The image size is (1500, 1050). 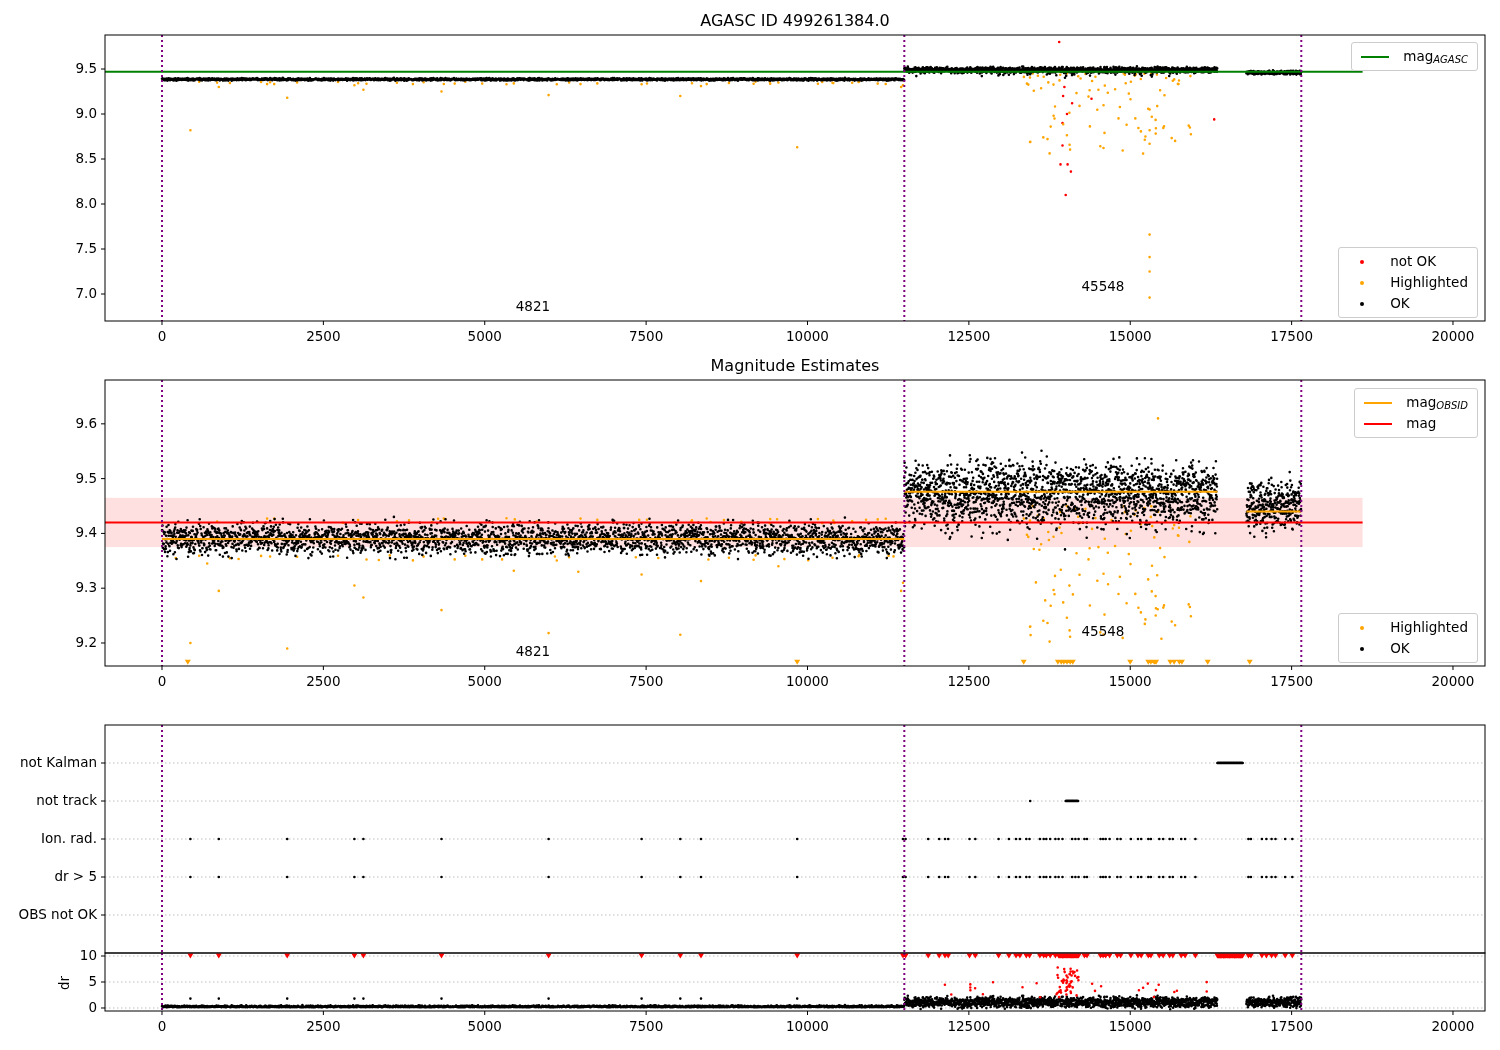 I want to click on y-tick-label: 9.2, so click(x=86, y=642).